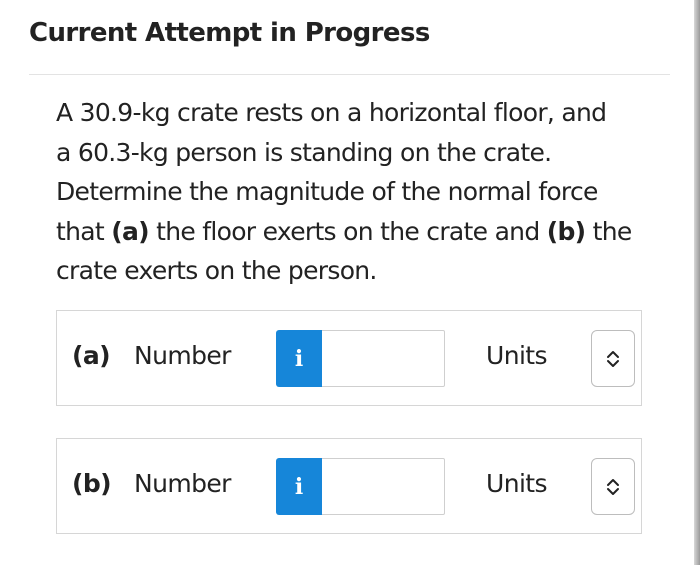  Describe the element at coordinates (216, 270) in the screenshot. I see `question-line-5: crate exerts on the person.` at that location.